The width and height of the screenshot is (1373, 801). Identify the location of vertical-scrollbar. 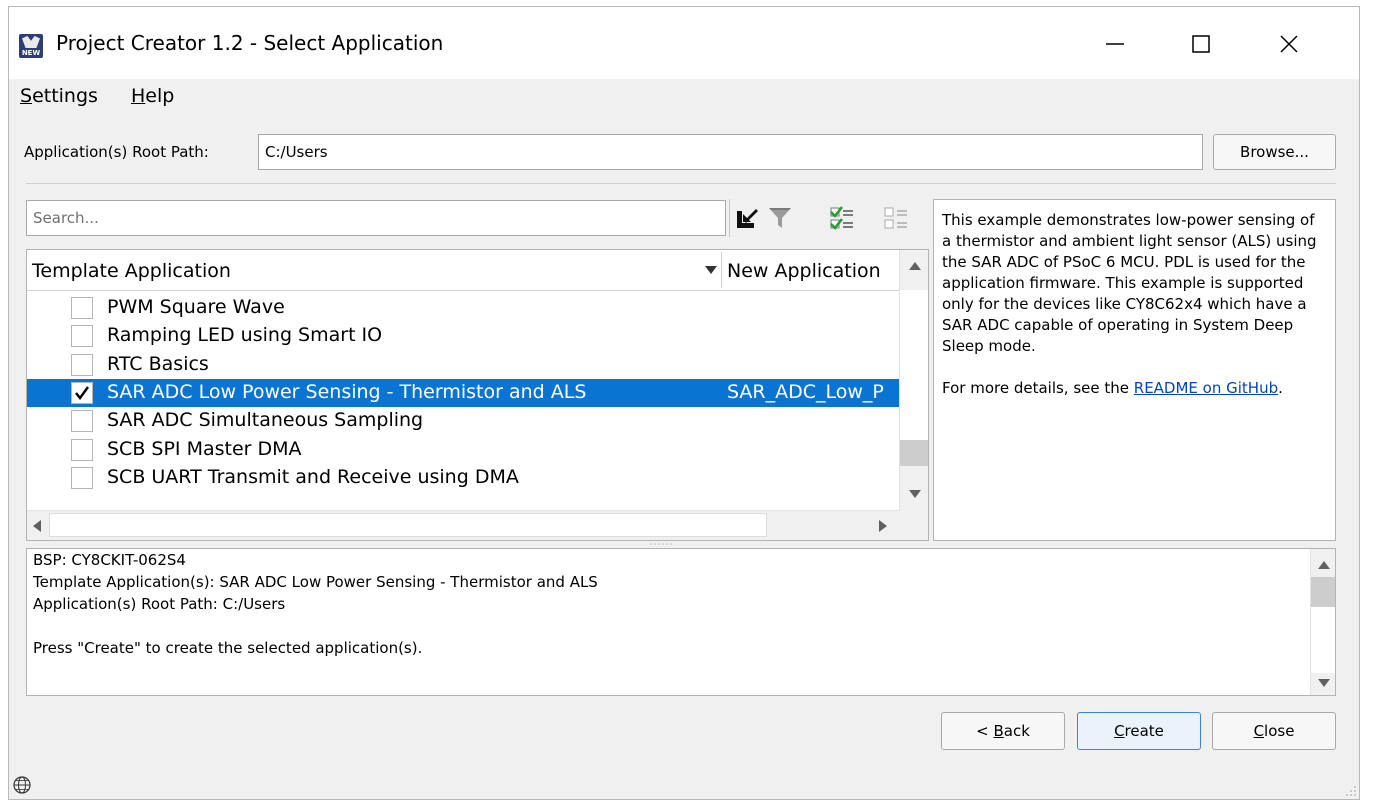
(913, 380).